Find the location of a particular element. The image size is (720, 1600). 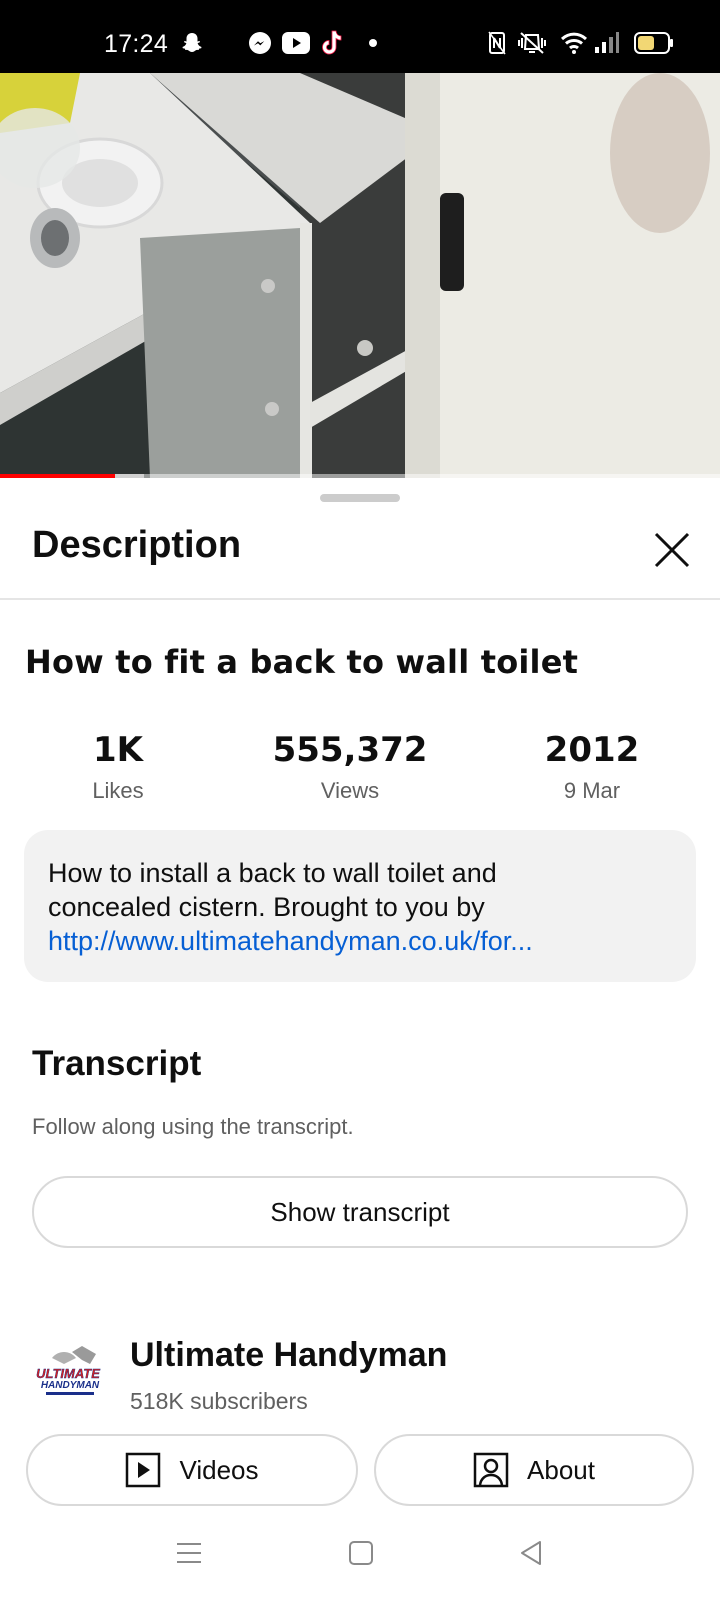

stat-date: 2012 9 Mar is located at coordinates (592, 767).